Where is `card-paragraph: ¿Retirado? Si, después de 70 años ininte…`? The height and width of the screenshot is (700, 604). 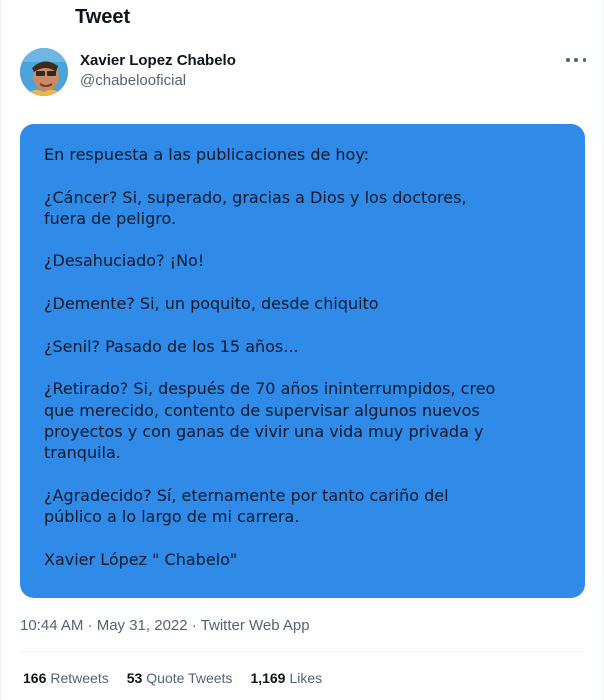 card-paragraph: ¿Retirado? Si, después de 70 años ininte… is located at coordinates (270, 421).